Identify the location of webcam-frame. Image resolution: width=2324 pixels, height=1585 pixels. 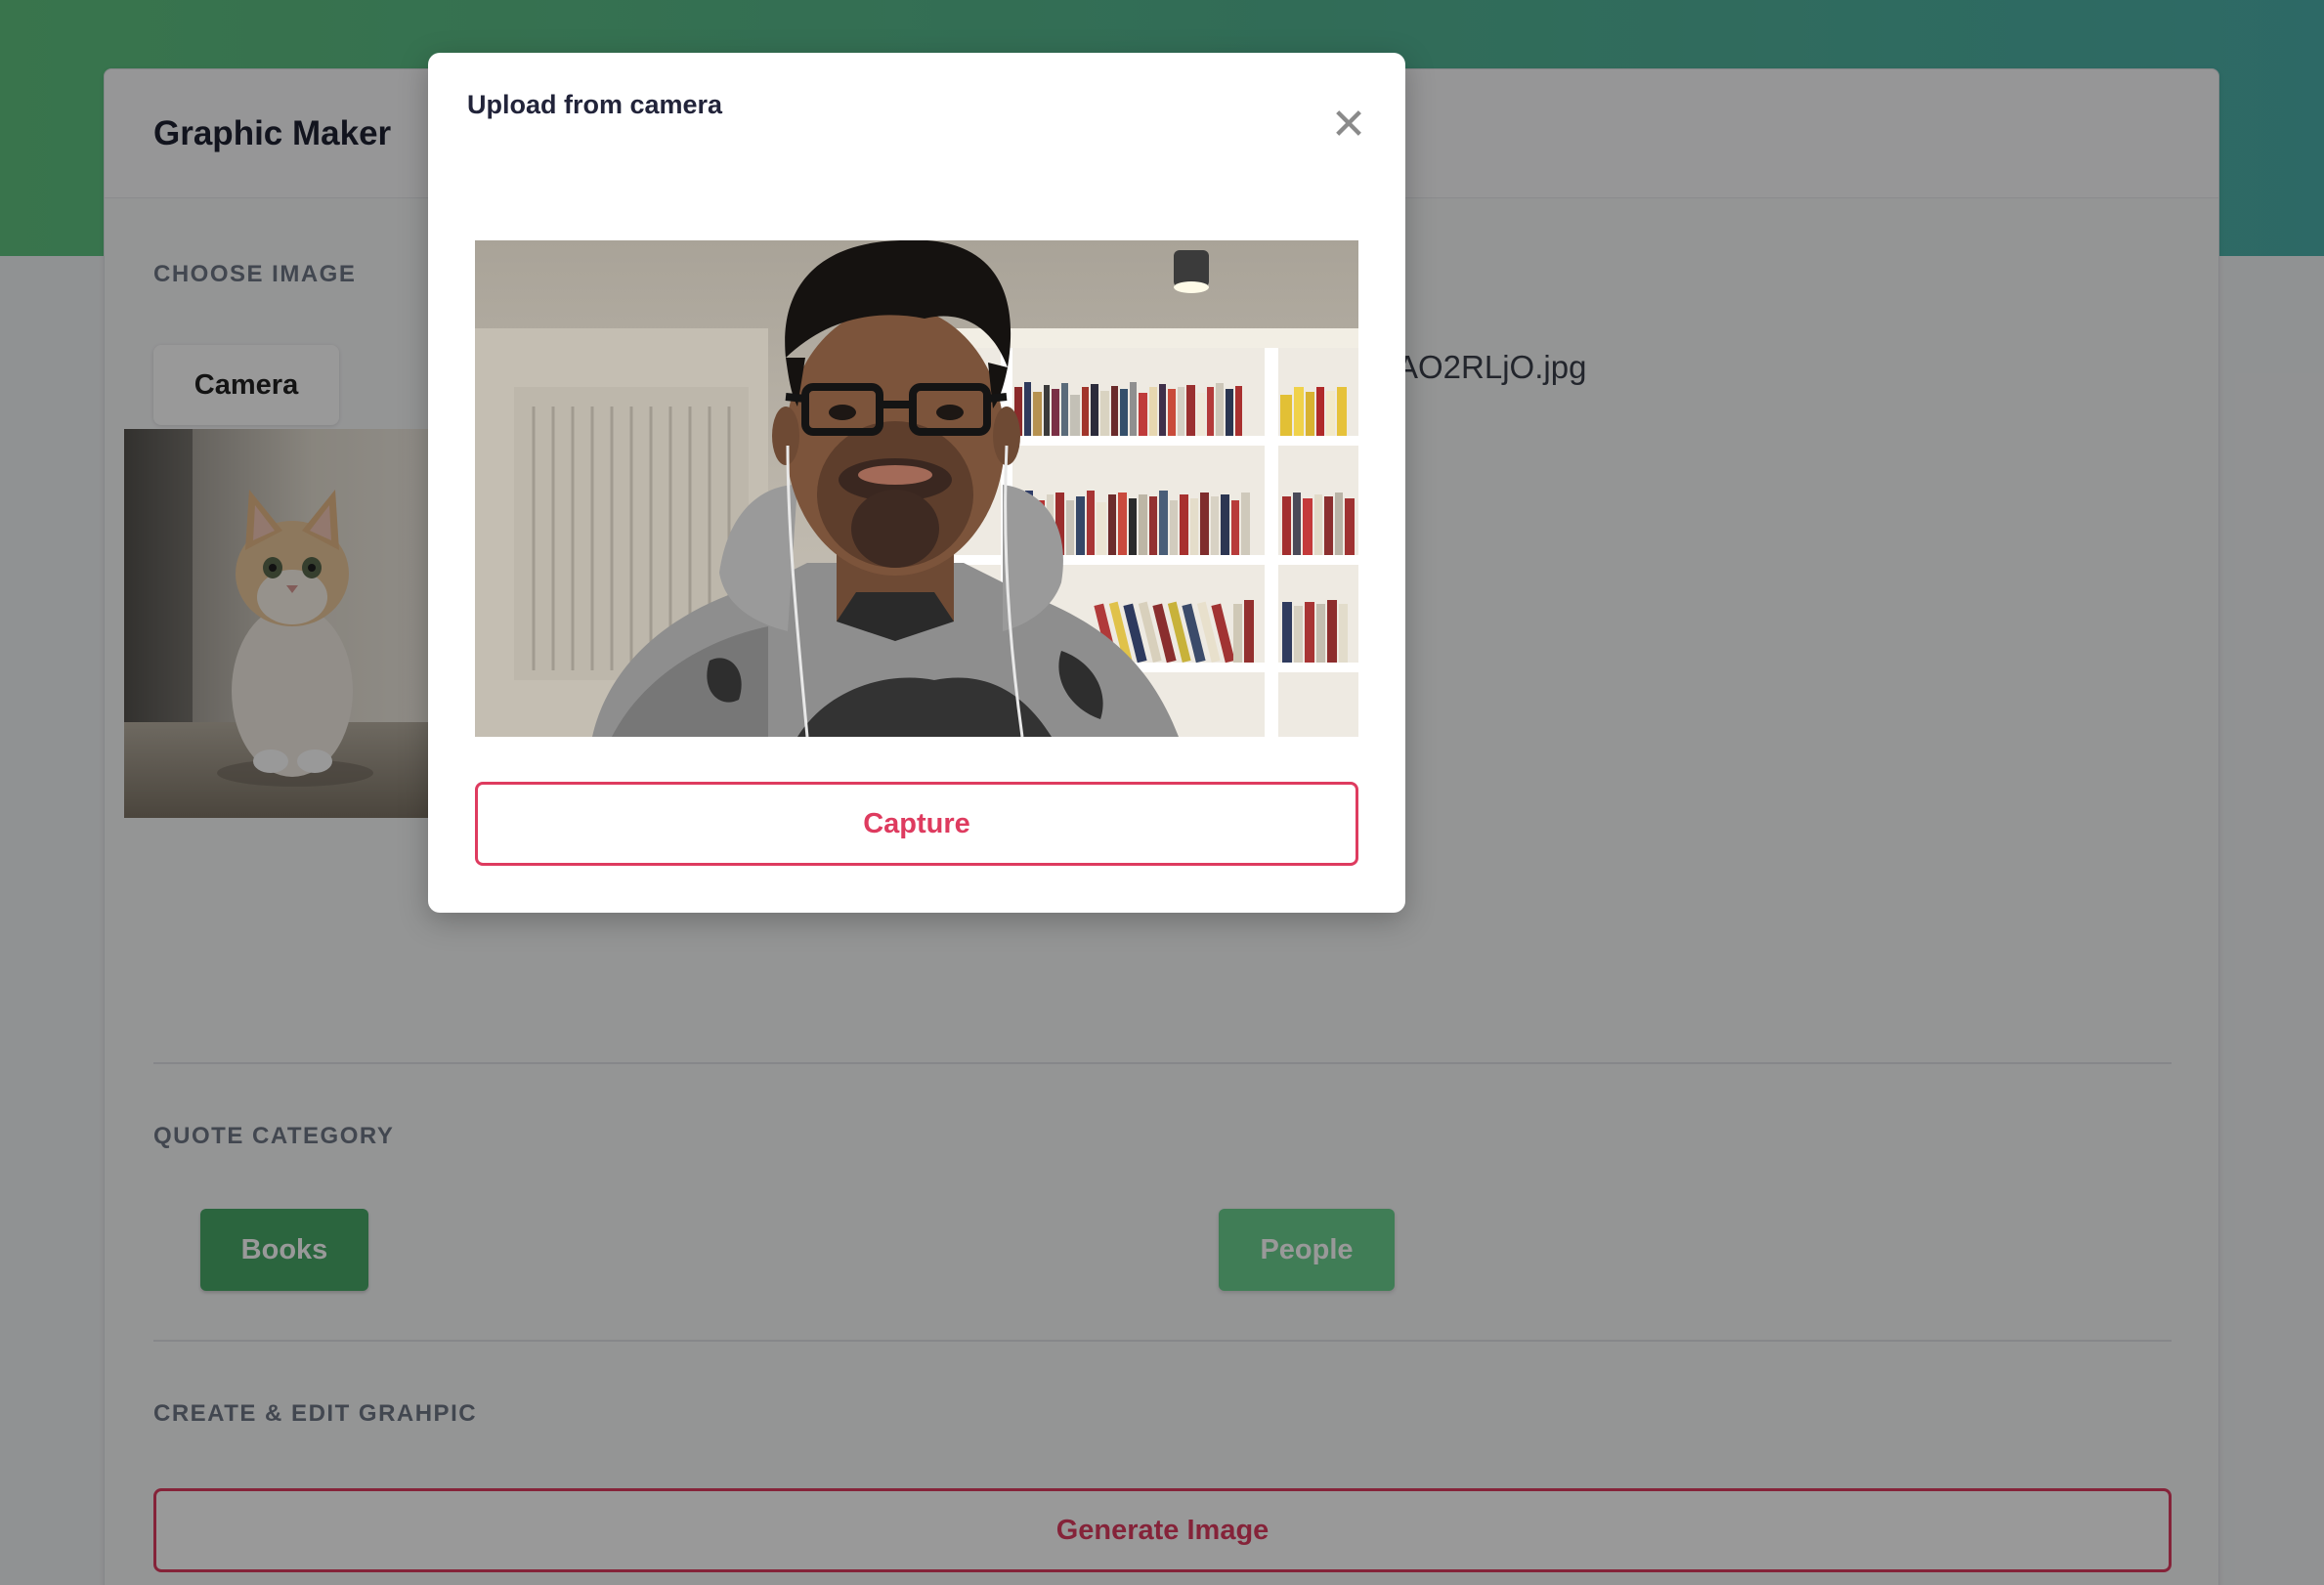
(916, 488).